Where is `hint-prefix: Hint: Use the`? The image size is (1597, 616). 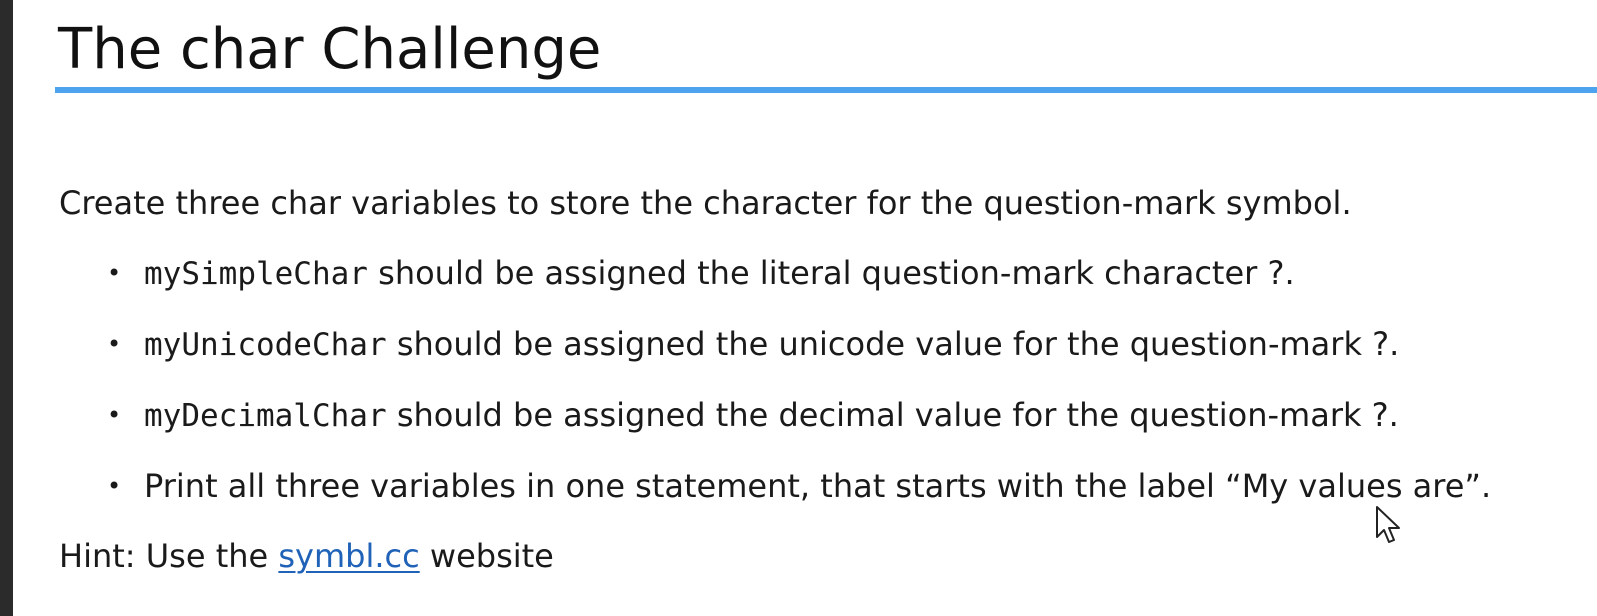
hint-prefix: Hint: Use the is located at coordinates (169, 556).